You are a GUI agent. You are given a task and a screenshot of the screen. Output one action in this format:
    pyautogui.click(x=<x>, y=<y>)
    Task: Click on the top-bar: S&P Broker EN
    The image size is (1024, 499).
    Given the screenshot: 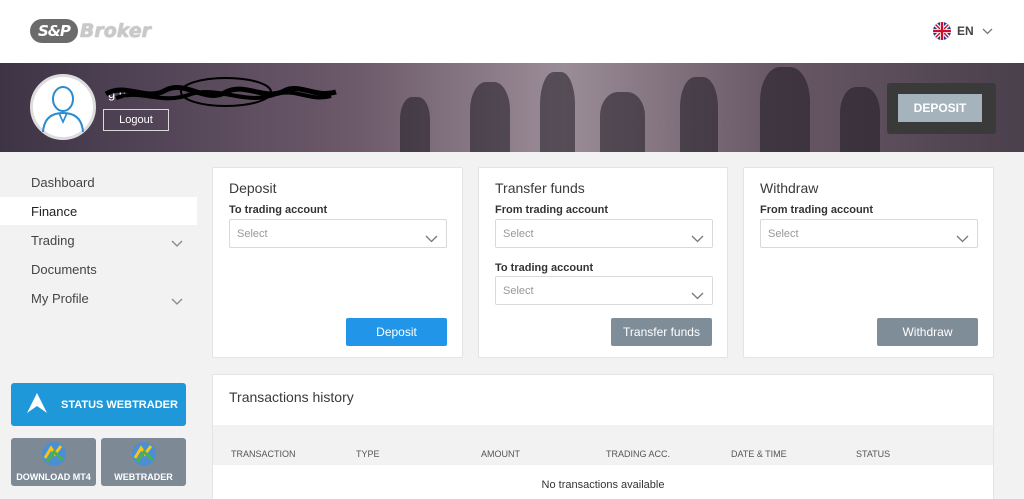 What is the action you would take?
    pyautogui.click(x=512, y=31)
    